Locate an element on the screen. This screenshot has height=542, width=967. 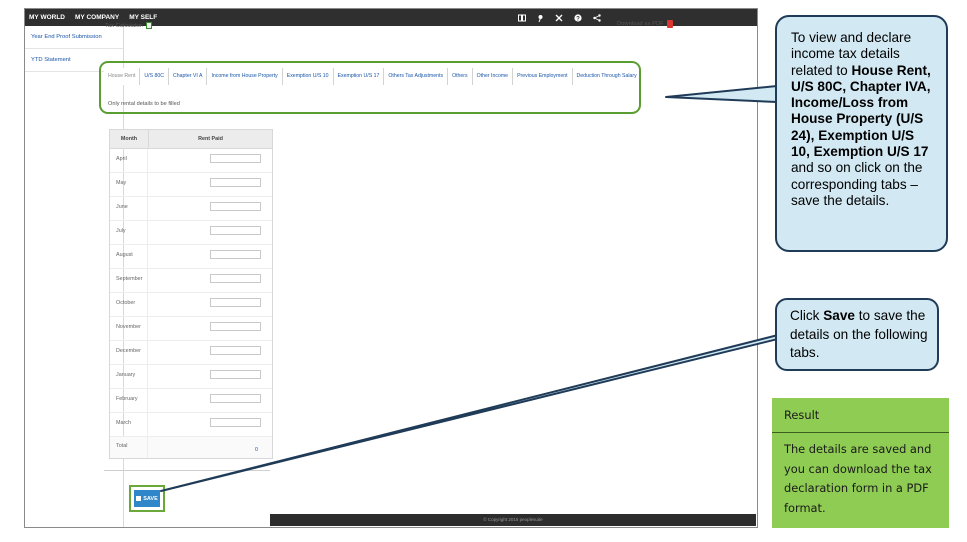
top-icons: ? is located at coordinates (559, 17).